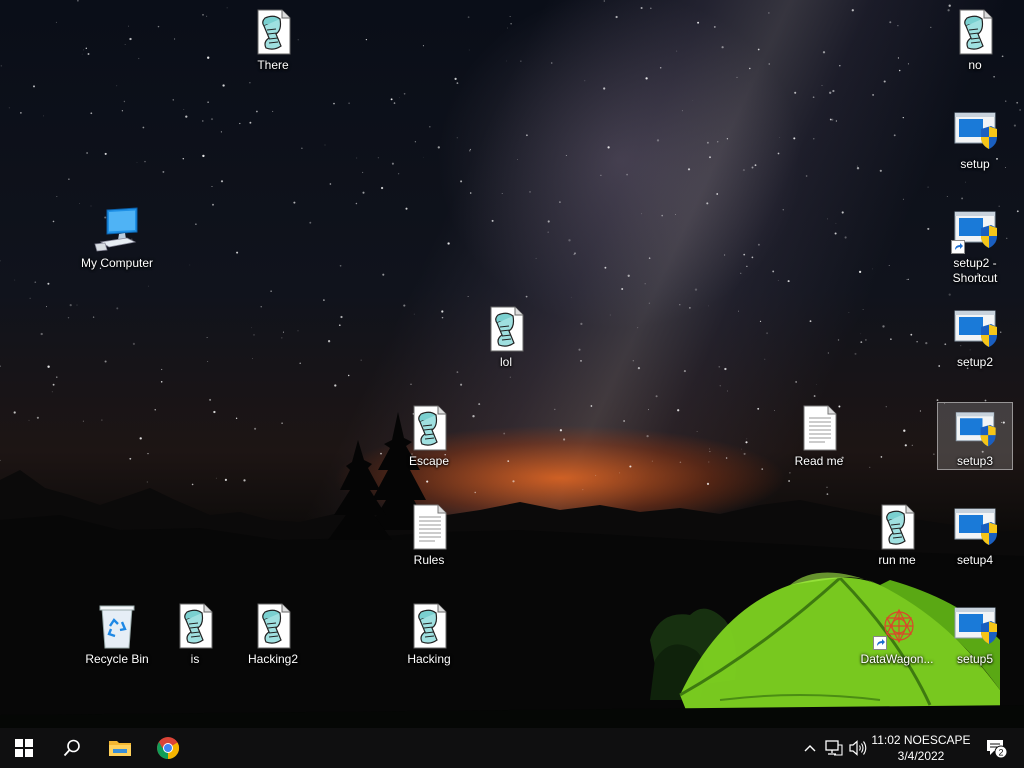 Image resolution: width=1024 pixels, height=768 pixels. I want to click on there-file-icon: There, so click(273, 47).